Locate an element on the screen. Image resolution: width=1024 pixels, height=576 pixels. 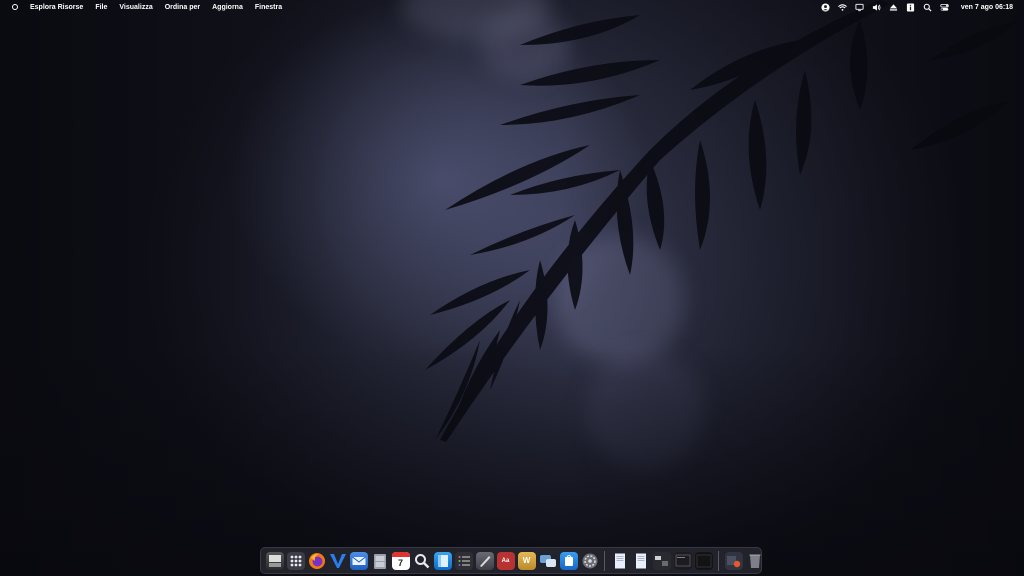
dock-mail-icon is located at coordinates (358, 560).